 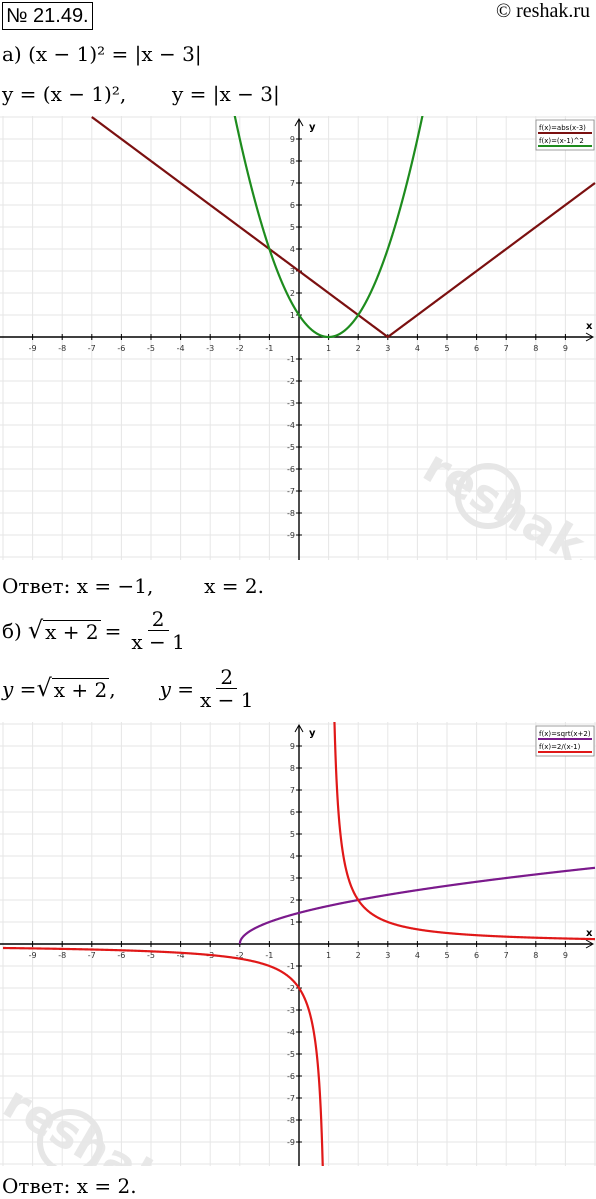 I want to click on part-b-label: б), so click(x=12, y=630).